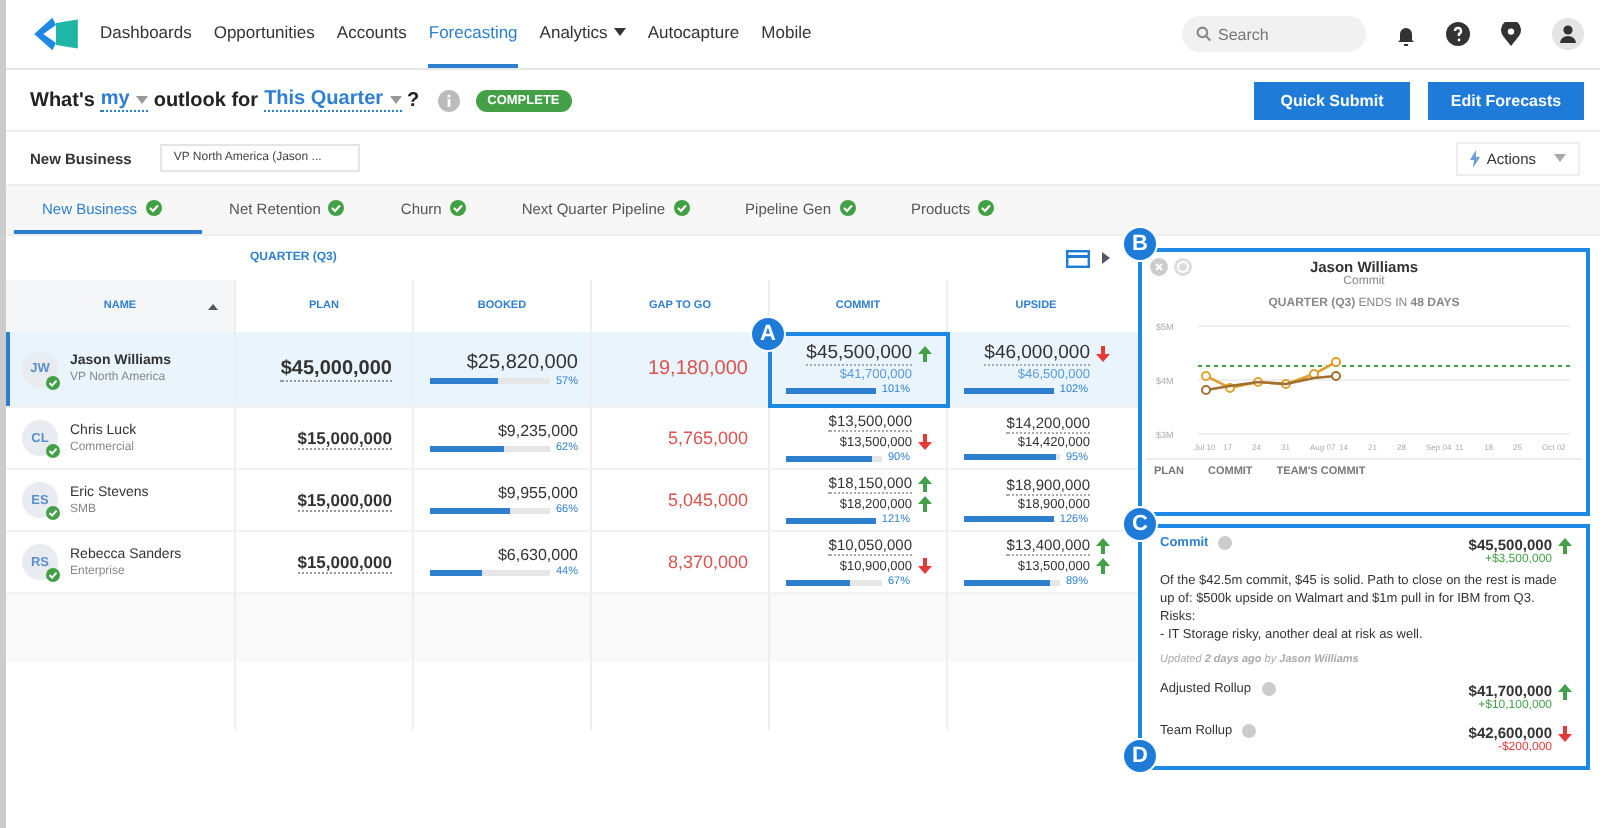 The width and height of the screenshot is (1600, 828). Describe the element at coordinates (371, 34) in the screenshot. I see `nav-link: Accounts` at that location.